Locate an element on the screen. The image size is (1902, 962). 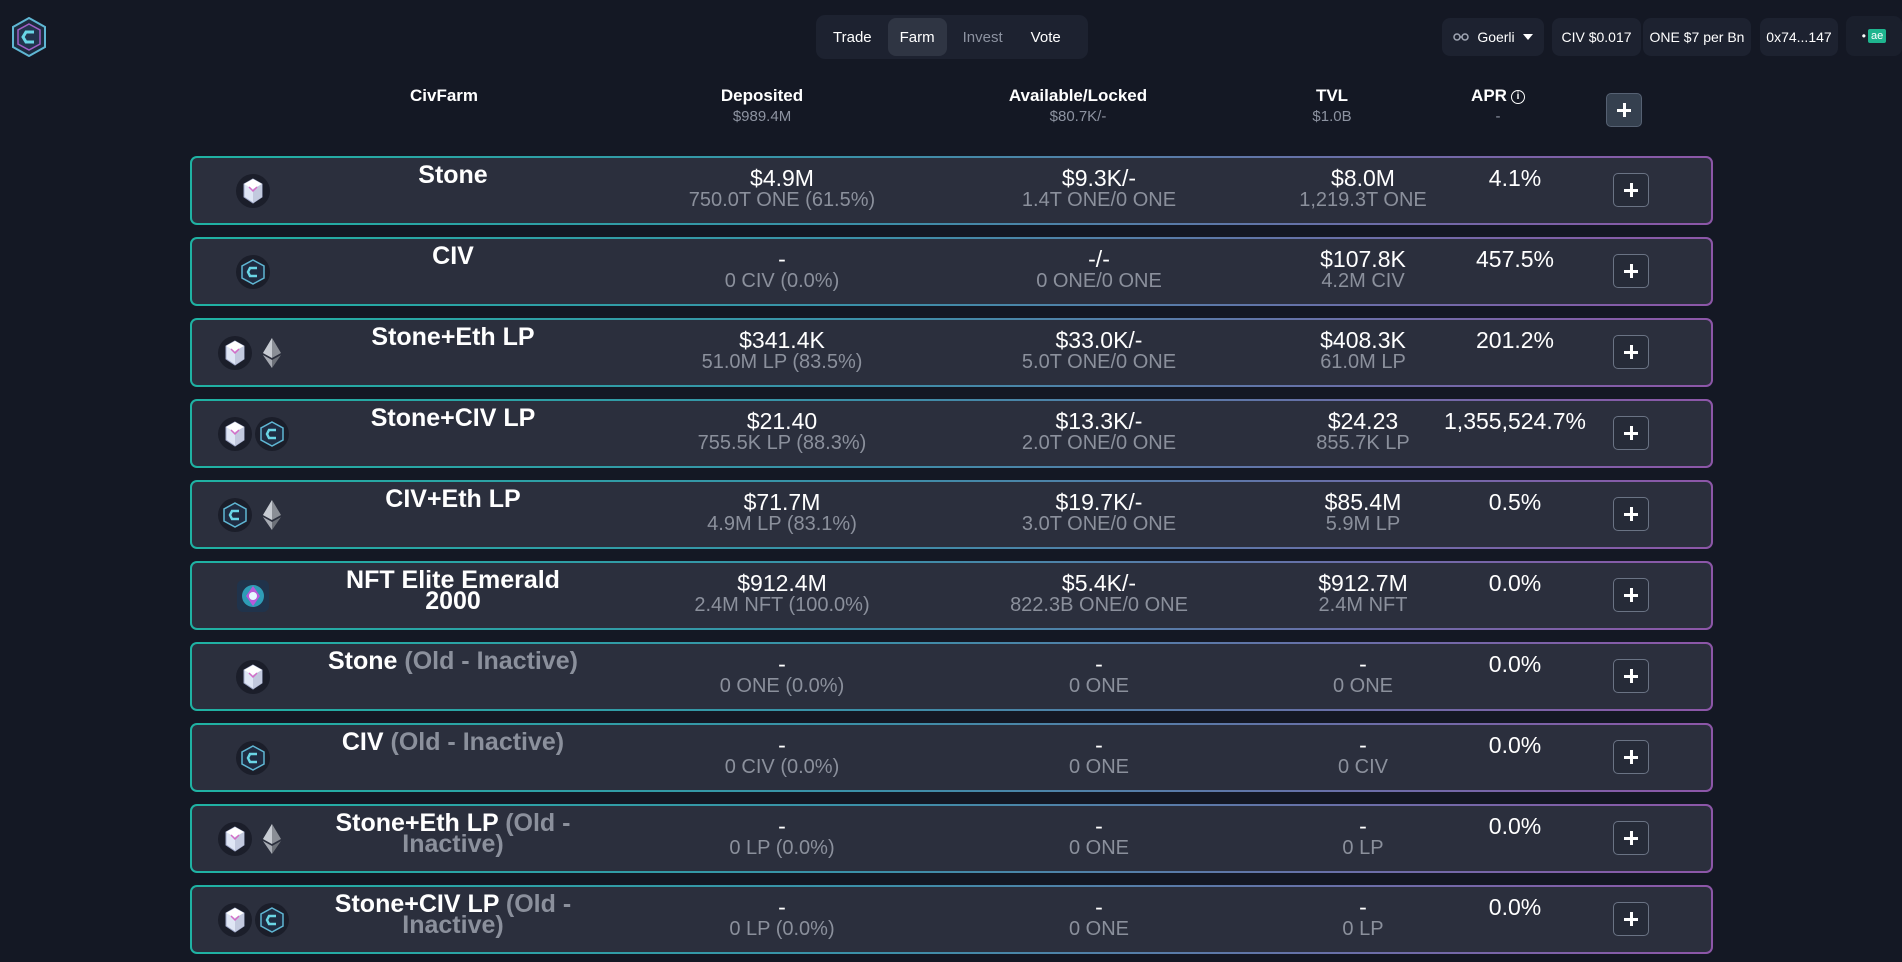
available-detail: 3.0T ONE/0 ONE is located at coordinates (1099, 524).